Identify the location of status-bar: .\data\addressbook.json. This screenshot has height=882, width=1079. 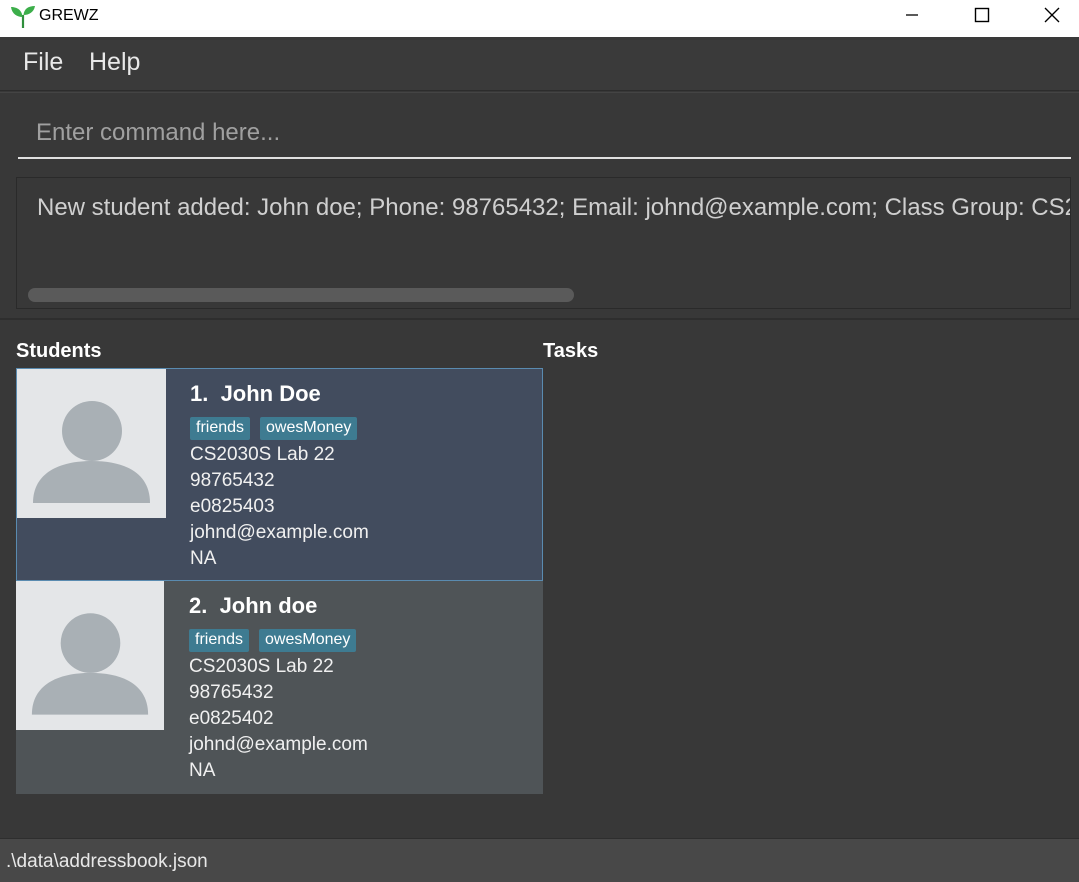
(539, 860).